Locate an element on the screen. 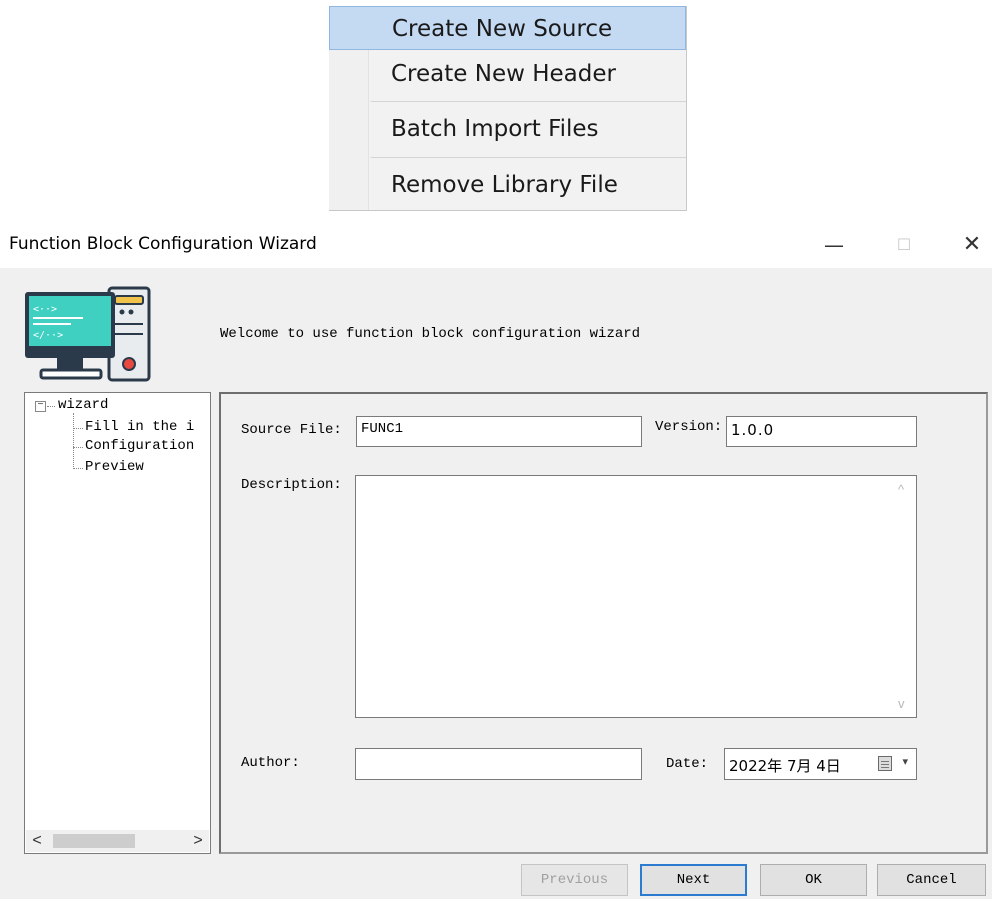 Image resolution: width=992 pixels, height=899 pixels. date-picker: 2022年 7月 4日 ▾ is located at coordinates (820, 764).